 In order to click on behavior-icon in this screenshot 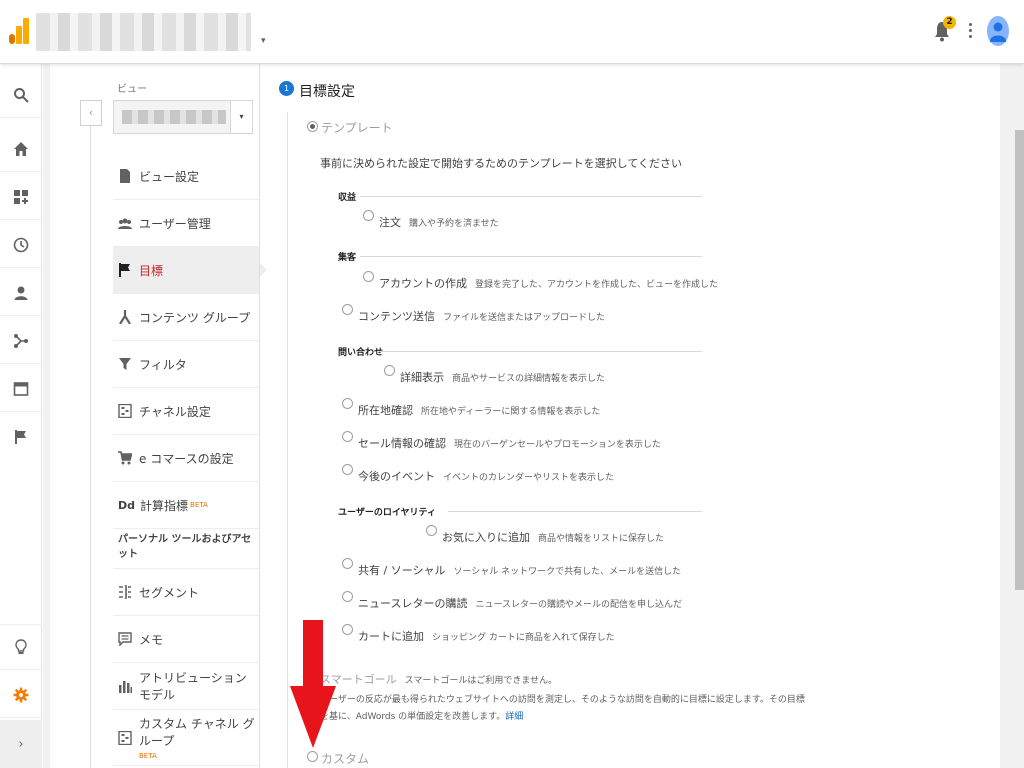, I will do `click(21, 389)`.